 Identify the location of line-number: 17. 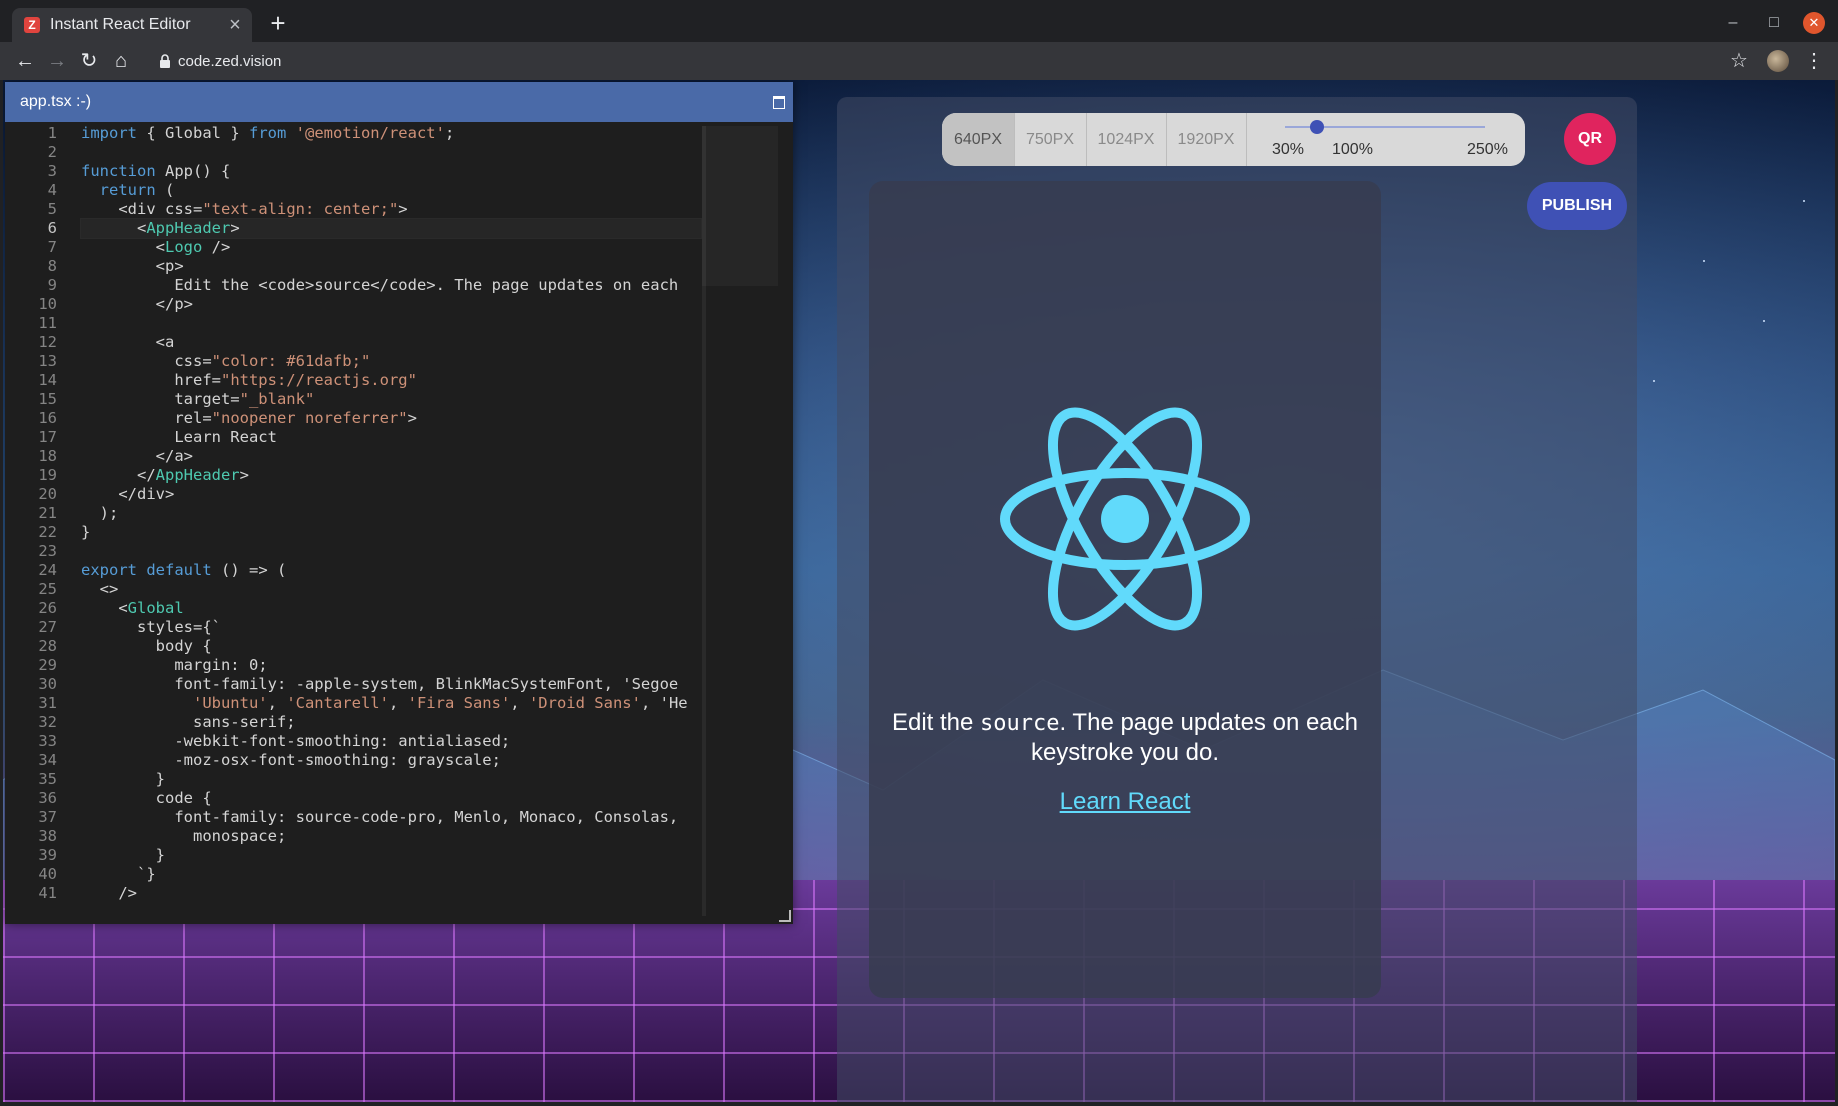
(47, 437).